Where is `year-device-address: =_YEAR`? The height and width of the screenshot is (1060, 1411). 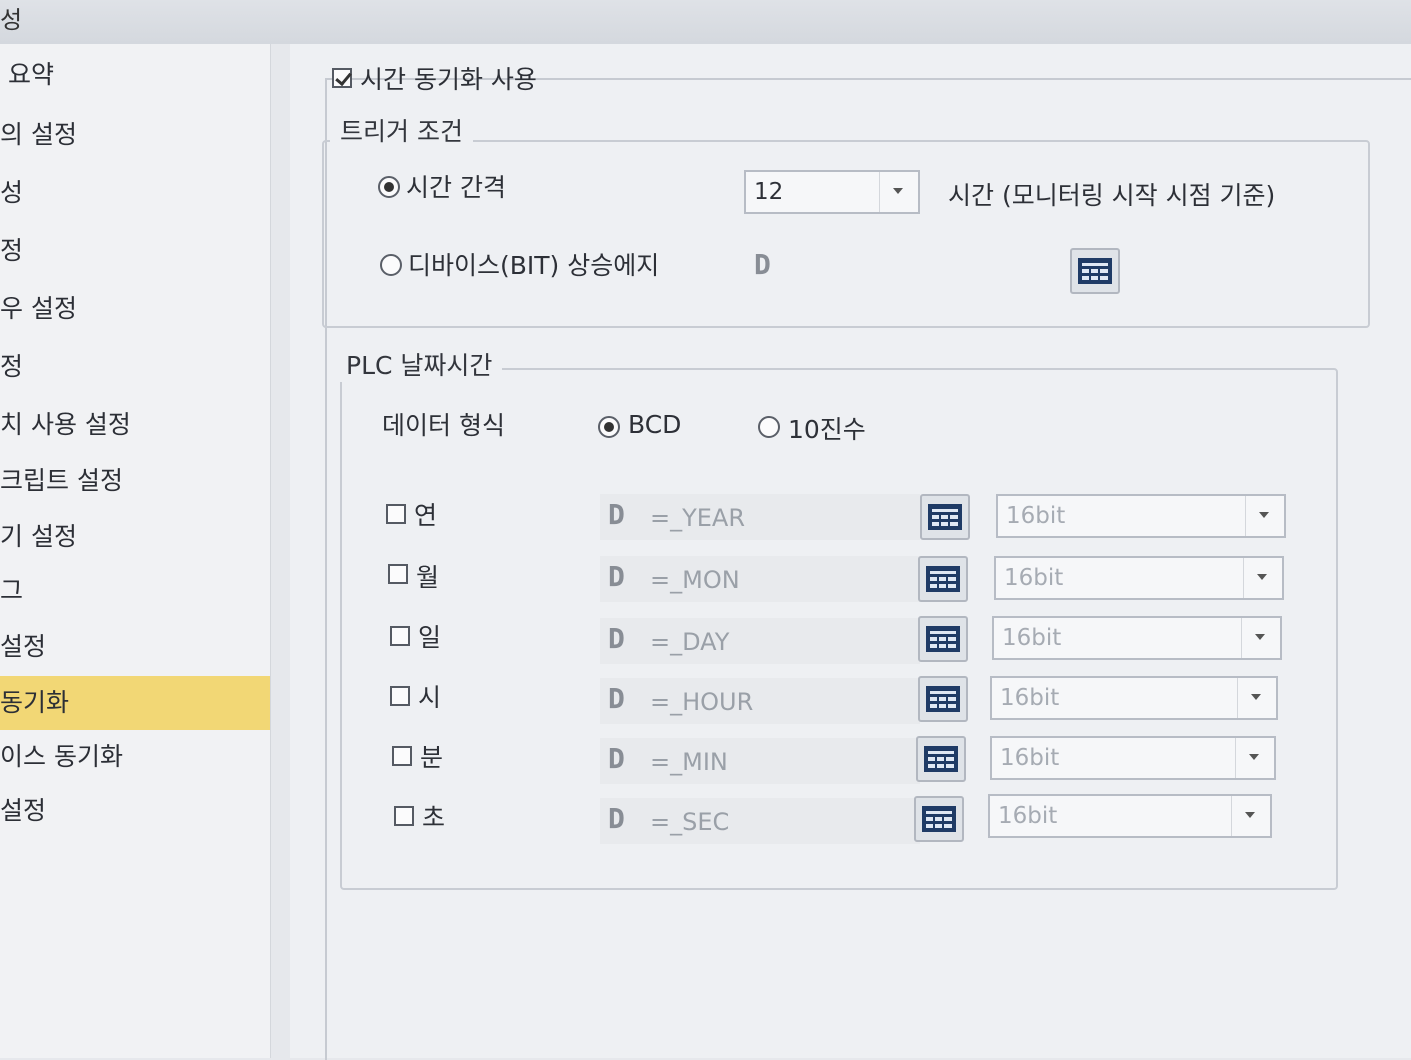 year-device-address: =_YEAR is located at coordinates (698, 518).